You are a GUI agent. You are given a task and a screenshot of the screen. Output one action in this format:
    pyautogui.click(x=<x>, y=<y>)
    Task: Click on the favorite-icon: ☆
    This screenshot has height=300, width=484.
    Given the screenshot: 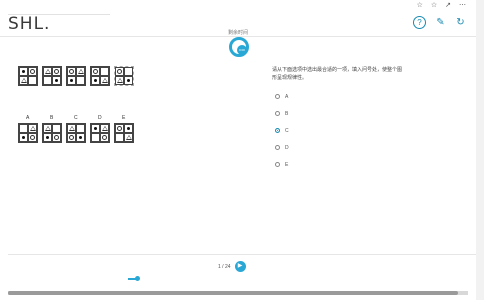 What is the action you would take?
    pyautogui.click(x=420, y=5)
    